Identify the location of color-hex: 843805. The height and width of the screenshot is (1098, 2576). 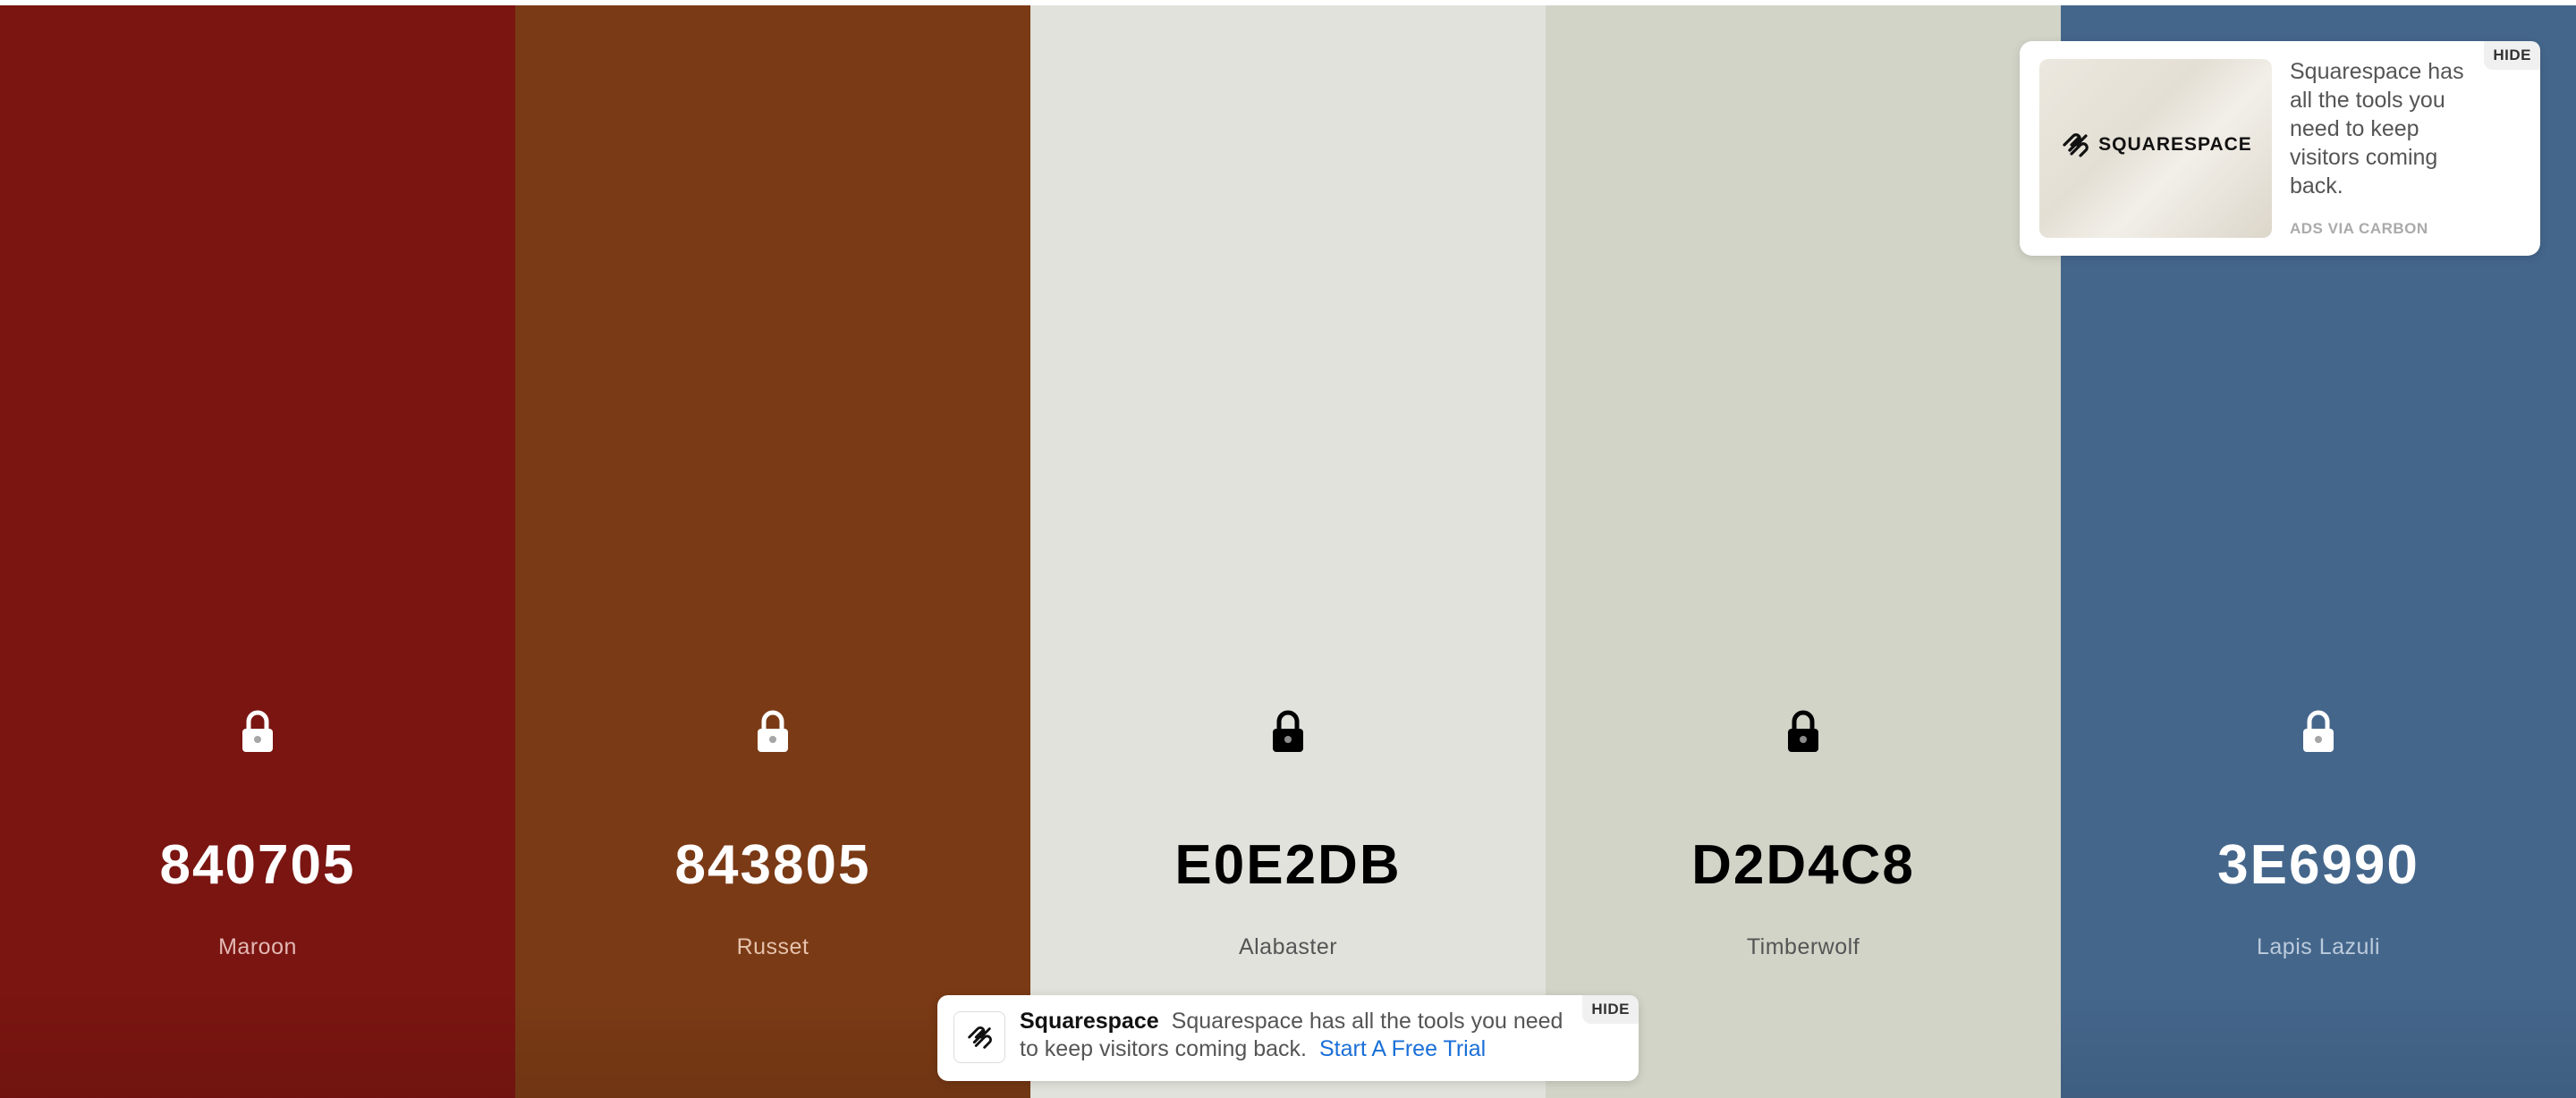
(772, 865).